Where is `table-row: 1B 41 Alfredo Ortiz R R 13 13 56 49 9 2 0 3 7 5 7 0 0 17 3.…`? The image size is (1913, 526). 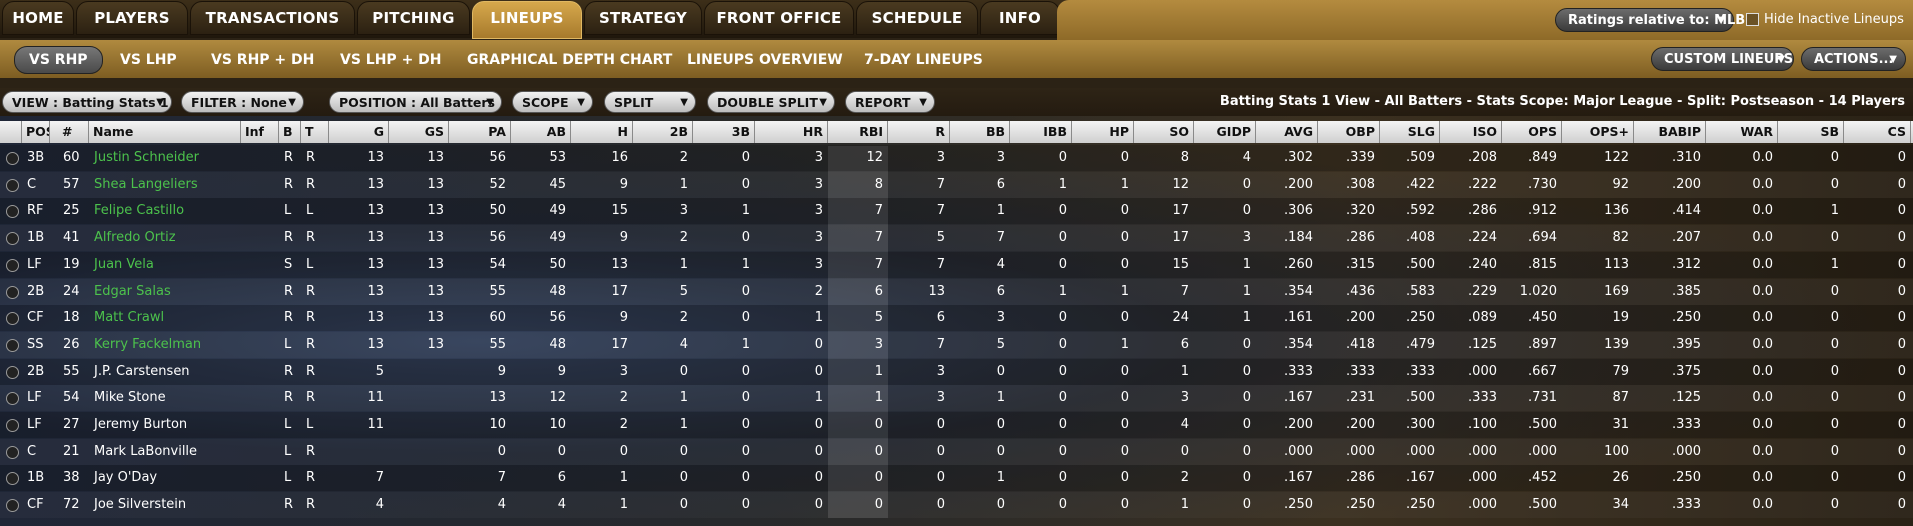 table-row: 1B 41 Alfredo Ortiz R R 13 13 56 49 9 2 0 3 7 5 7 0 0 17 3.… is located at coordinates (956, 238).